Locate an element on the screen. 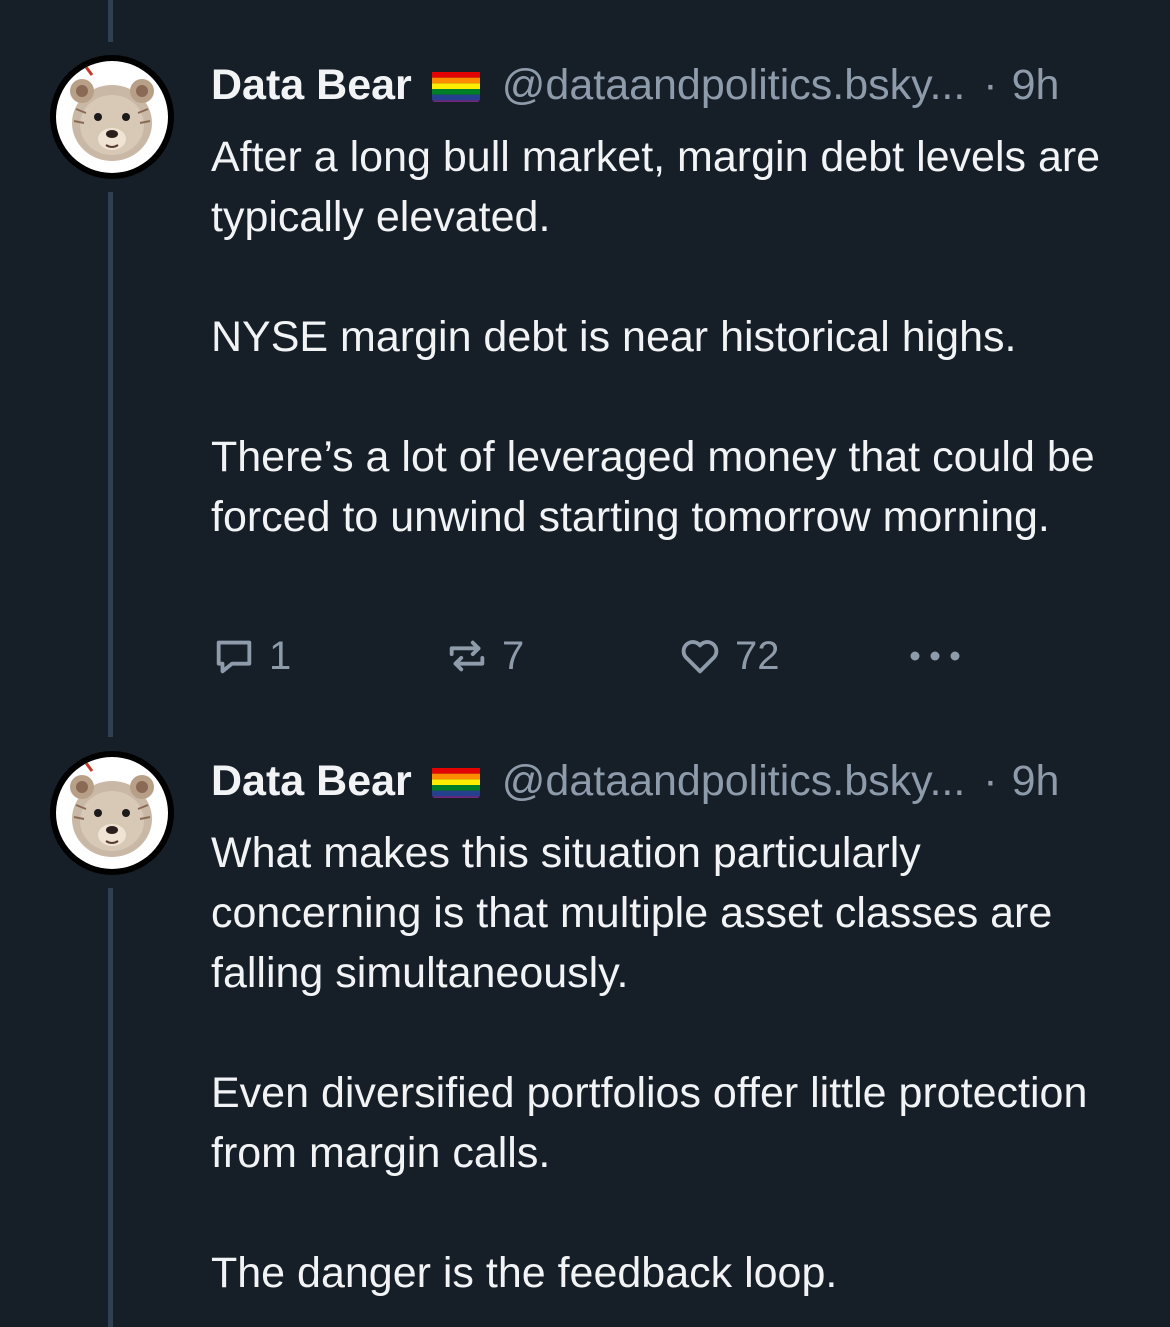  post-paragraph: The danger is the feedback loop. is located at coordinates (524, 1273).